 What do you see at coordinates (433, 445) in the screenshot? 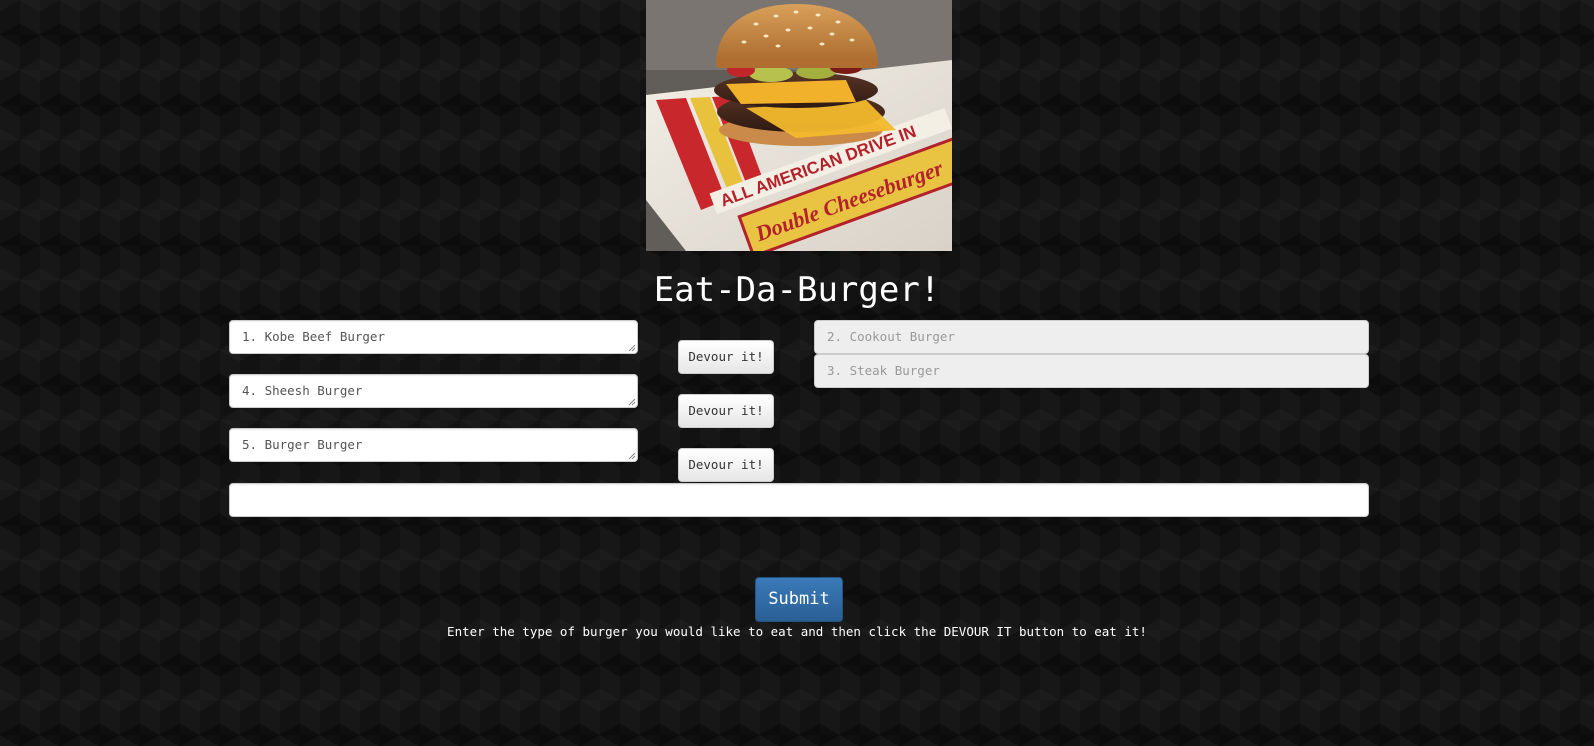
I see `uneaten-burger-field: 5. Burger Burger` at bounding box center [433, 445].